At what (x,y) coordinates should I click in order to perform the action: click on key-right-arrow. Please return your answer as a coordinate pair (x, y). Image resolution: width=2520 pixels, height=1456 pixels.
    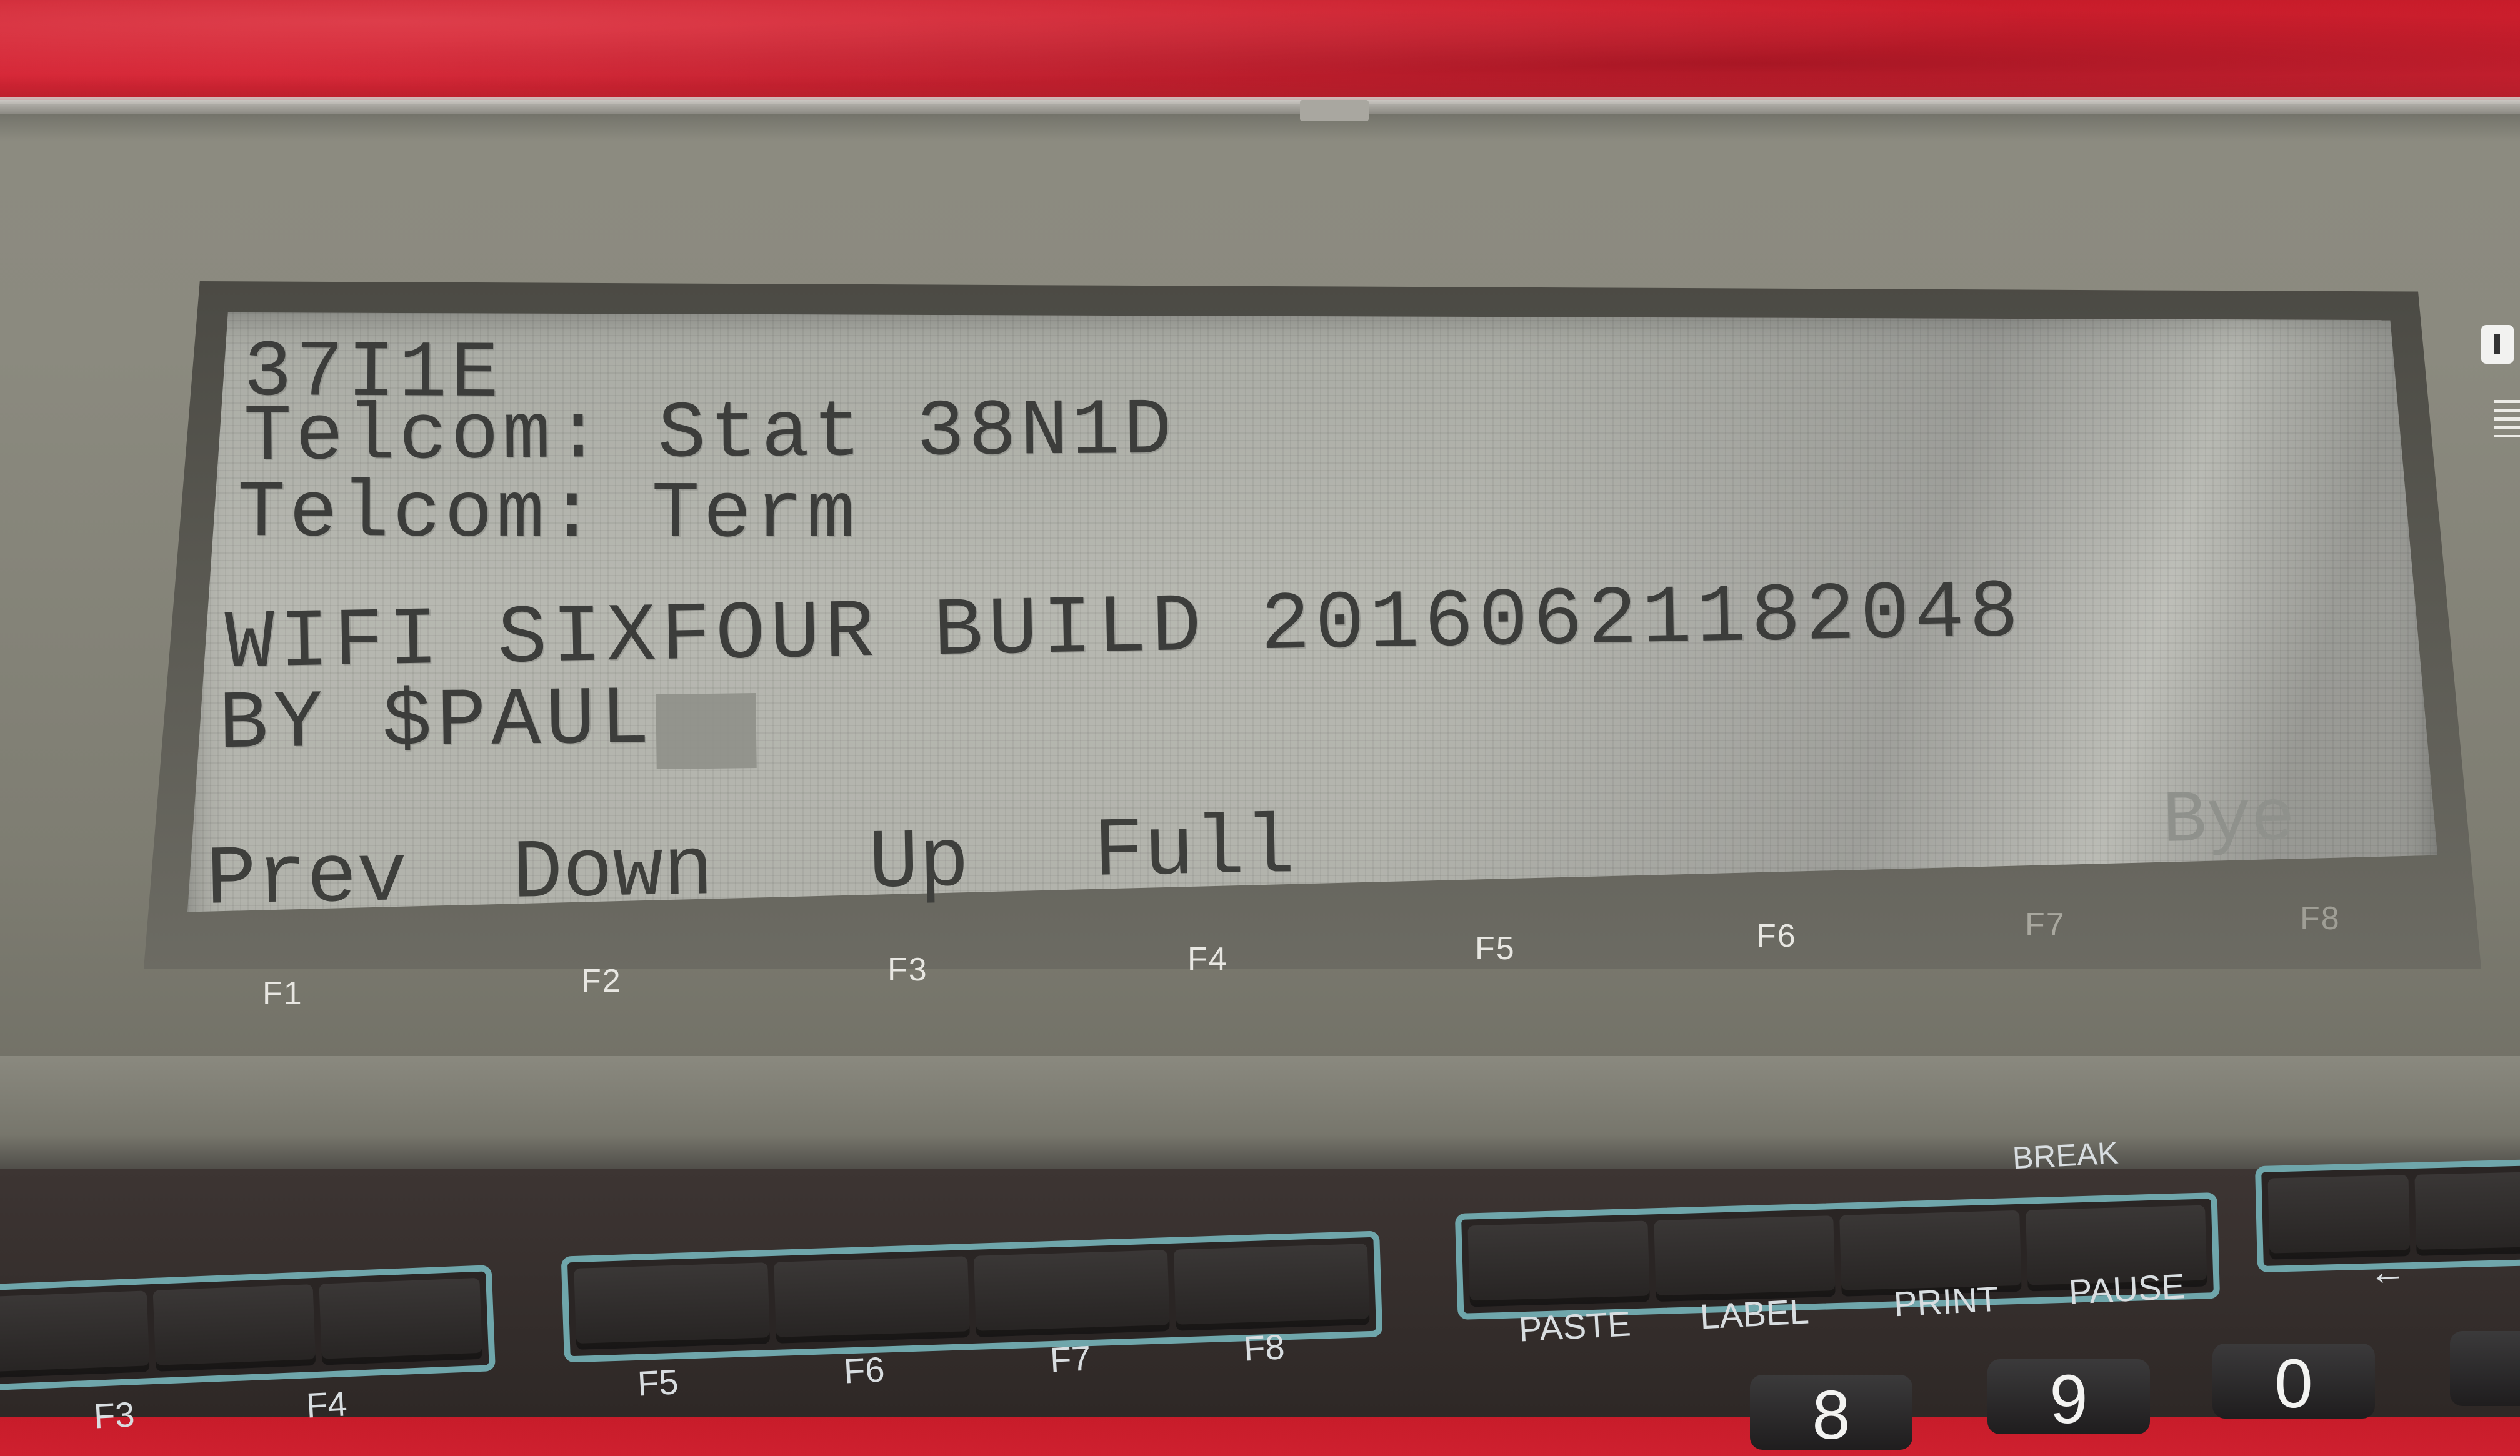
    Looking at the image, I should click on (2467, 1213).